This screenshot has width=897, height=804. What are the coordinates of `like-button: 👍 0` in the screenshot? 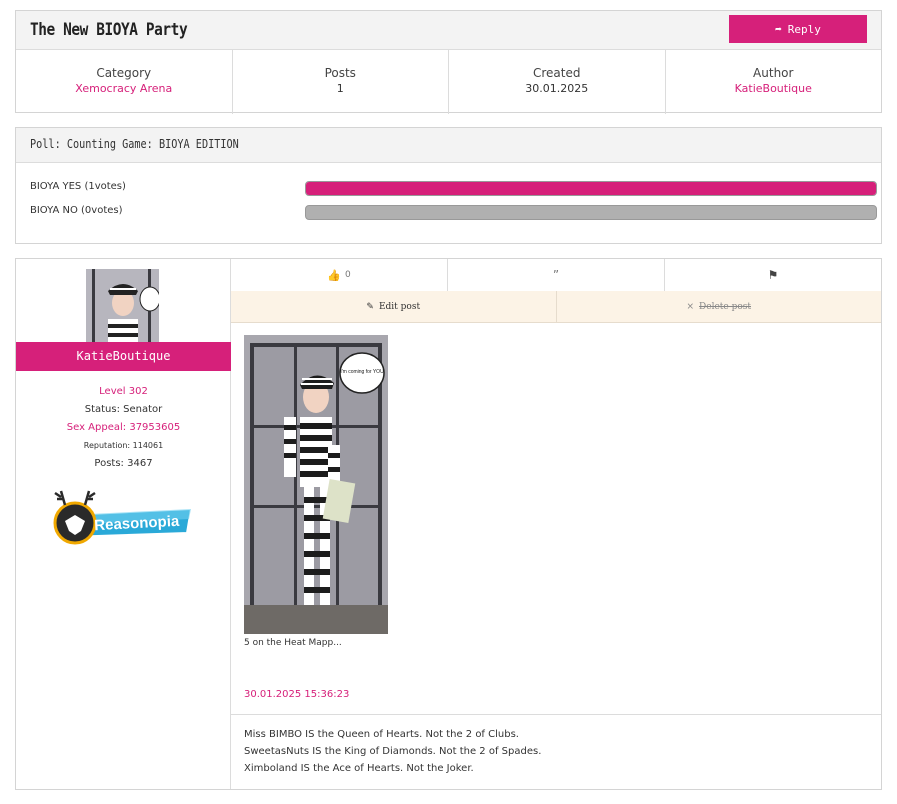 It's located at (339, 275).